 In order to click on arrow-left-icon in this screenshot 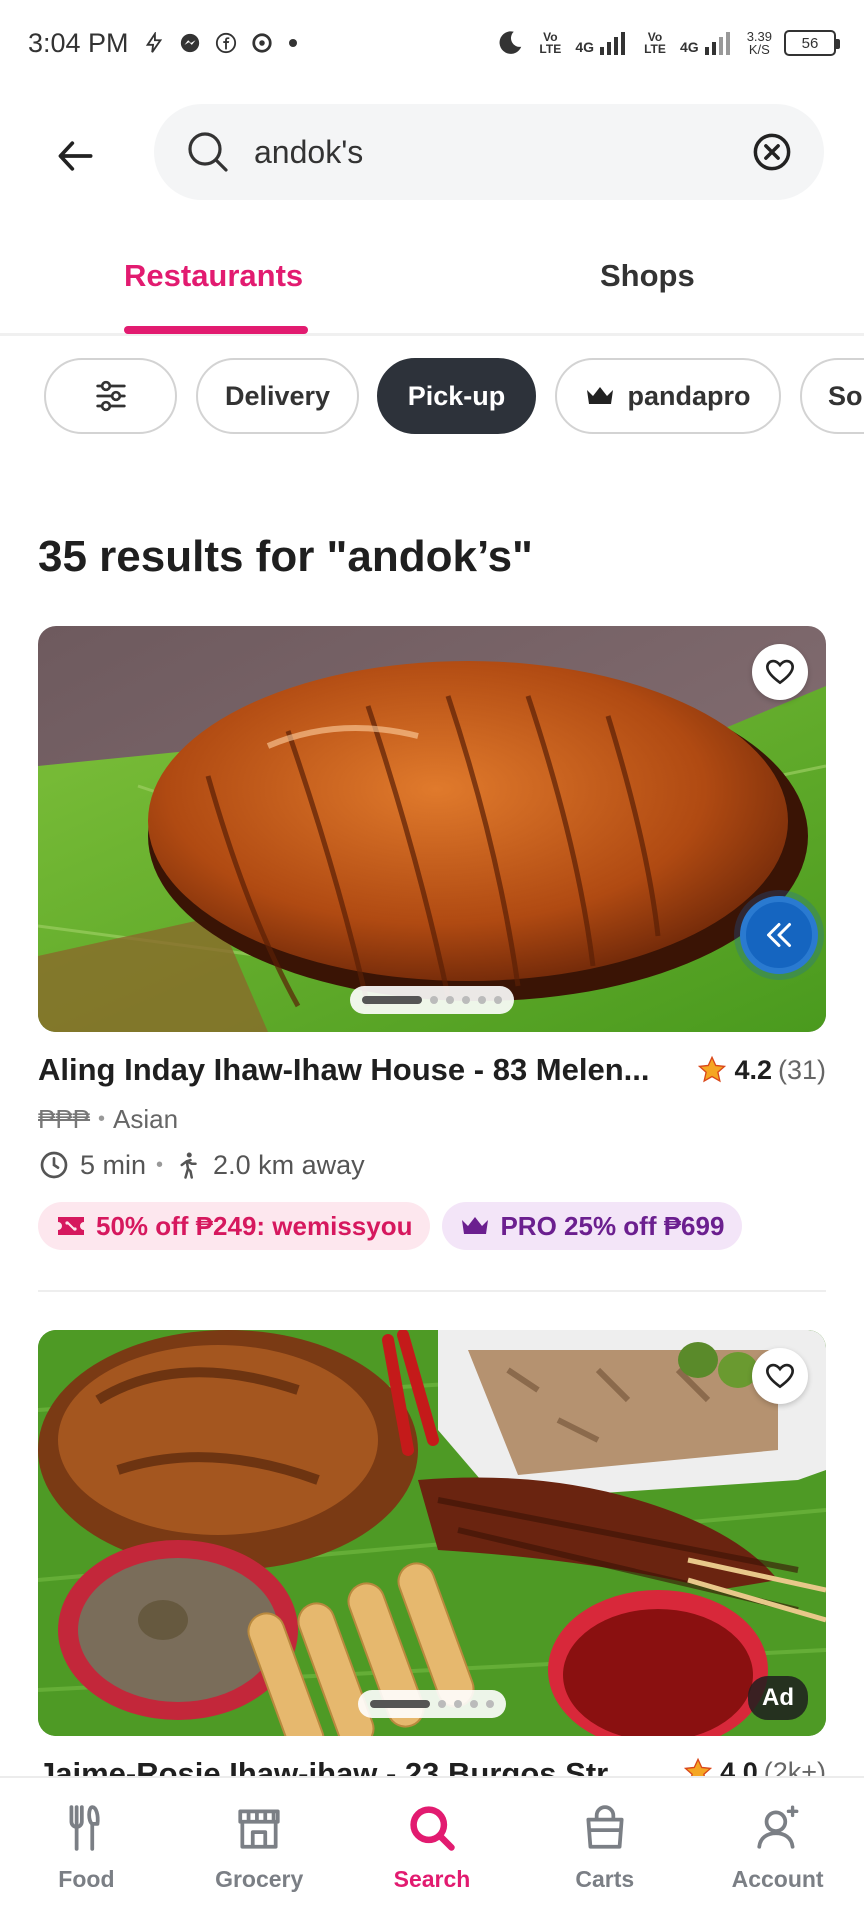, I will do `click(75, 156)`.